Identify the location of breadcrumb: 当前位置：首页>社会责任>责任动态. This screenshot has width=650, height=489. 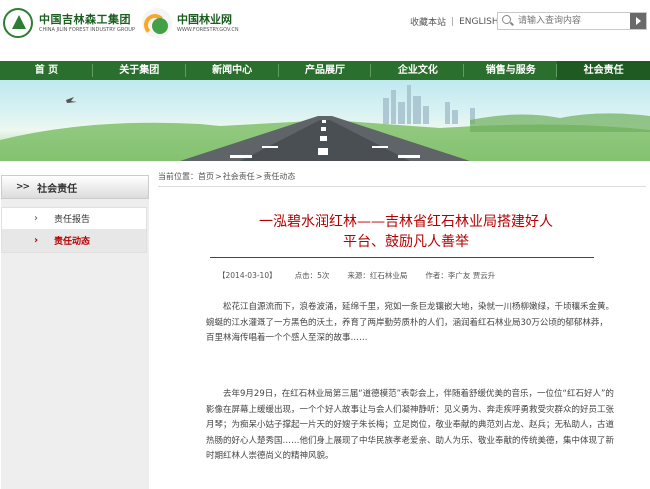
(226, 176).